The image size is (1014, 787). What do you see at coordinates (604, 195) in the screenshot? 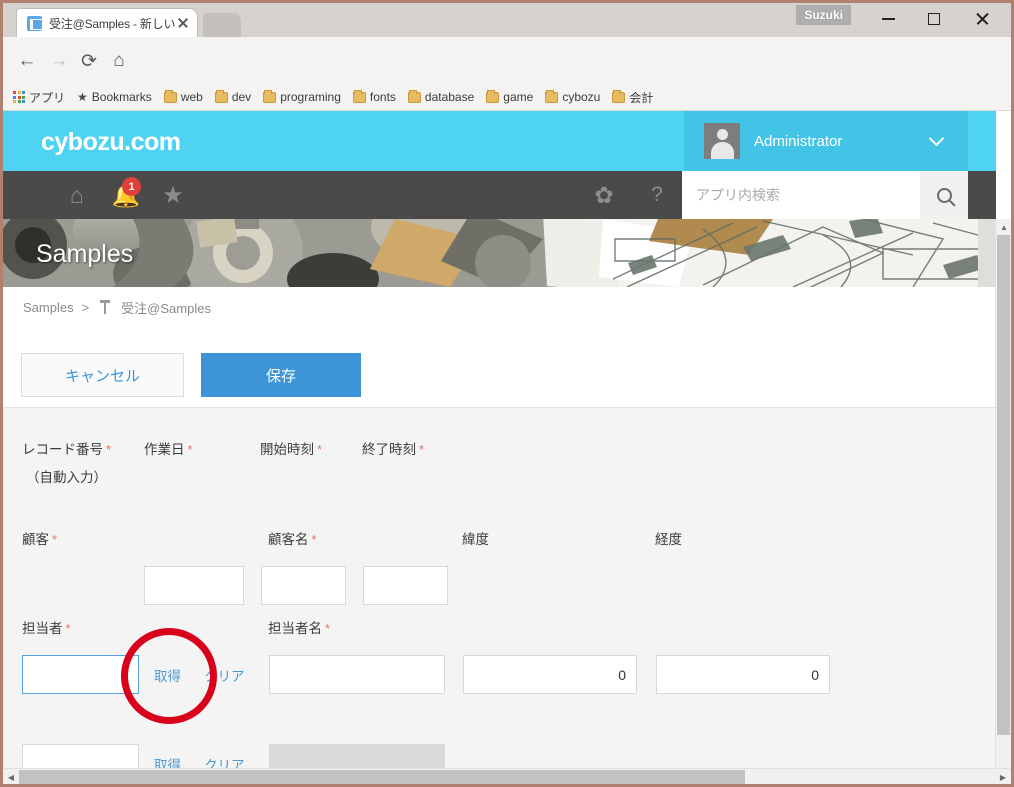
I see `gear-icon: ✿` at bounding box center [604, 195].